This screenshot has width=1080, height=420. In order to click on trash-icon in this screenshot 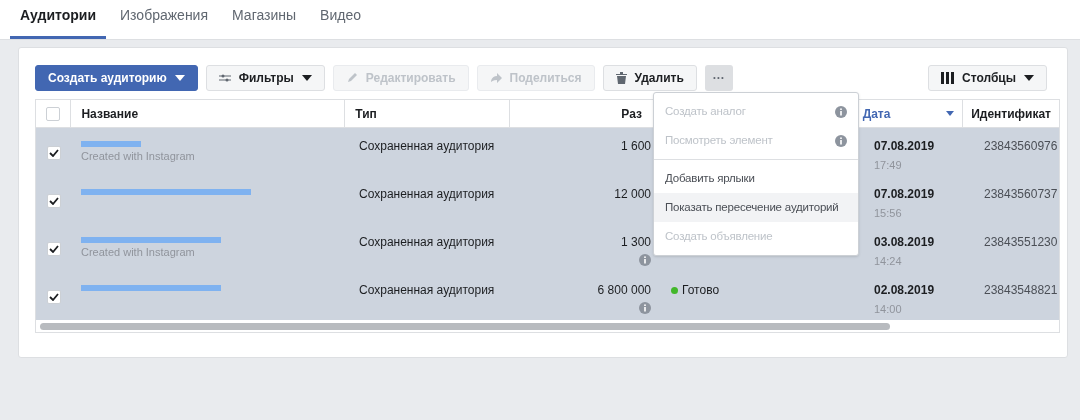, I will do `click(621, 78)`.